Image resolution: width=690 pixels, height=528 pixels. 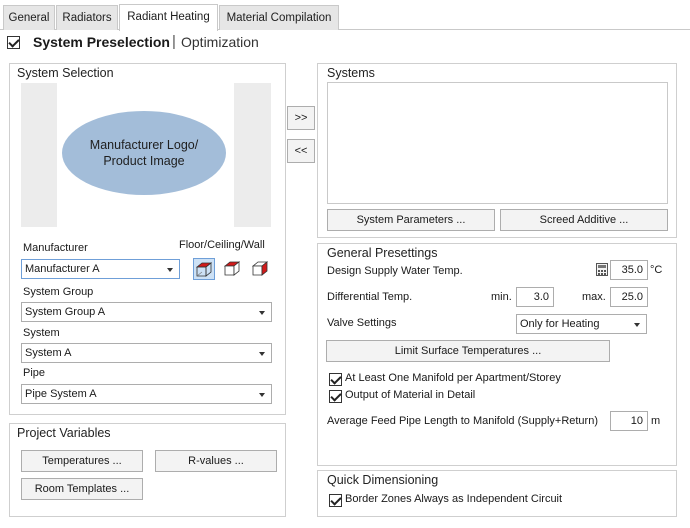 I want to click on min-temp-input: 3.0, so click(x=535, y=297).